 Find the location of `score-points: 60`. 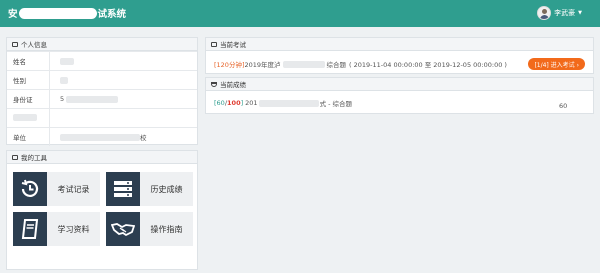

score-points: 60 is located at coordinates (563, 106).